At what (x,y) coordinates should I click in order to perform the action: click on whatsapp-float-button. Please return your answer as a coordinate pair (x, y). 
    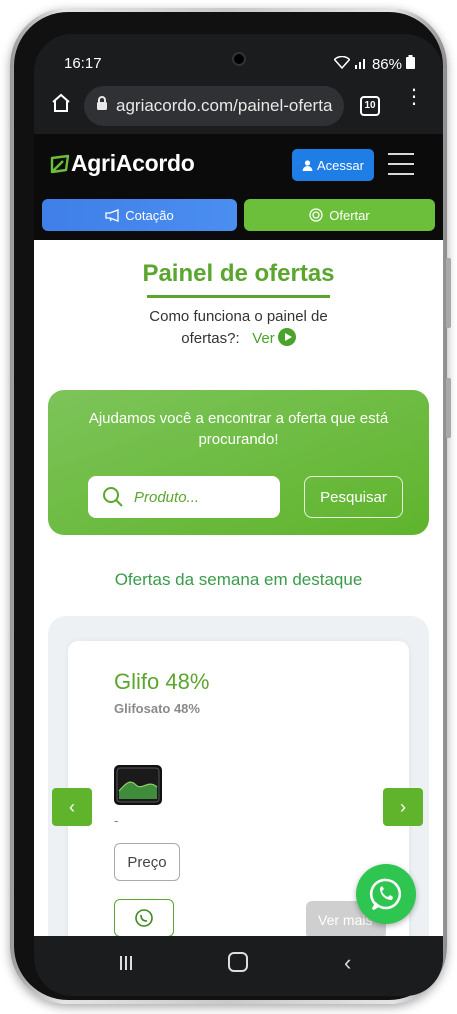
    Looking at the image, I should click on (386, 894).